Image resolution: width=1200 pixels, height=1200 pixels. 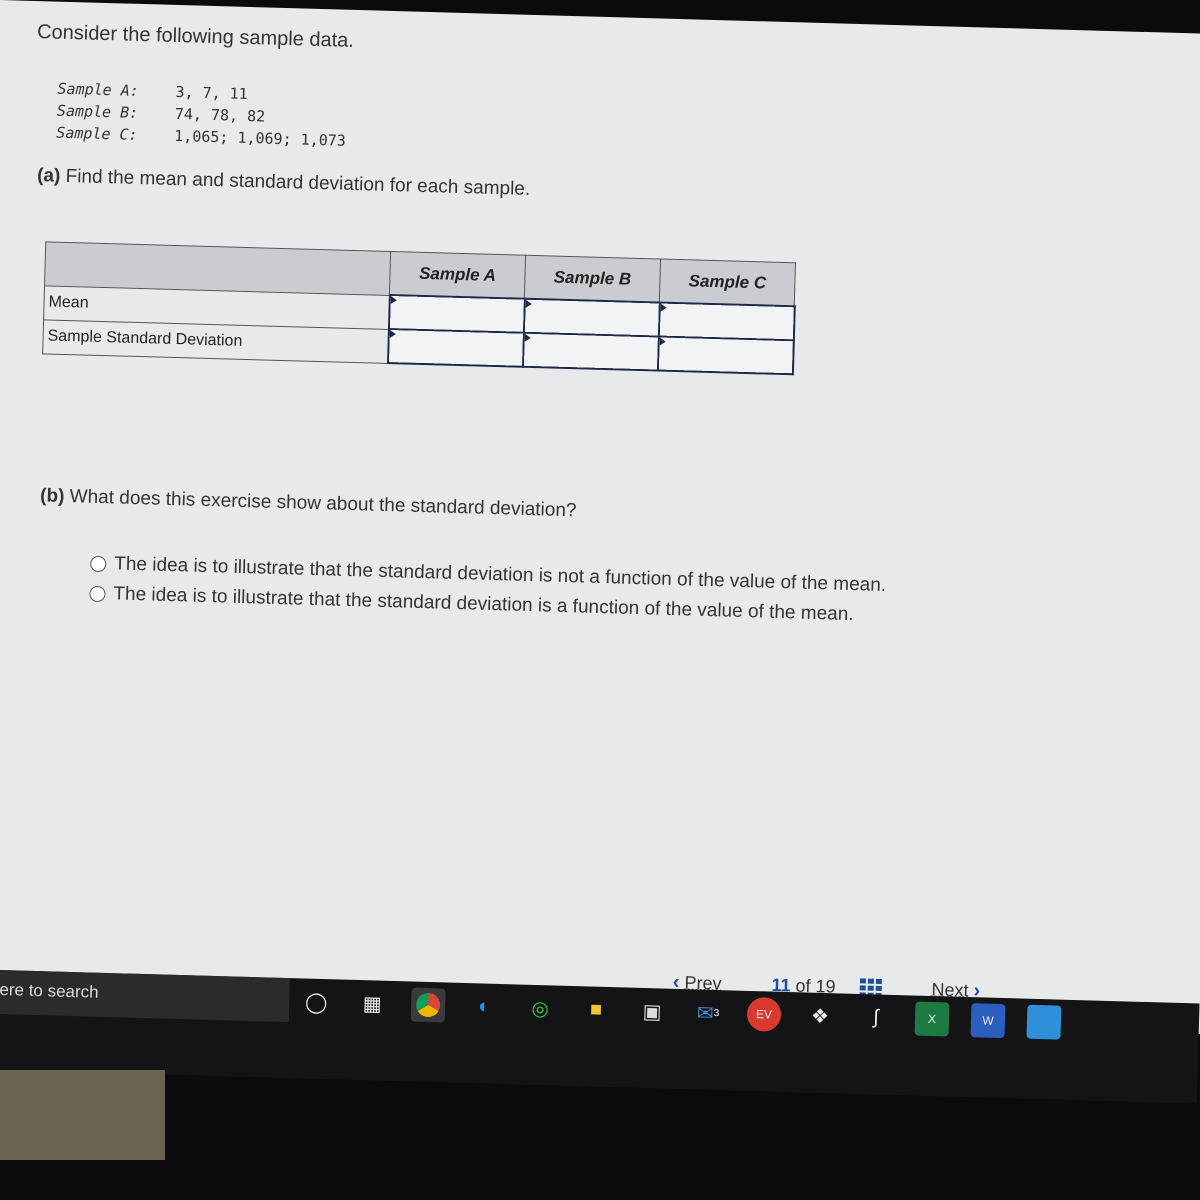 I want to click on mean-a-input, so click(x=457, y=313).